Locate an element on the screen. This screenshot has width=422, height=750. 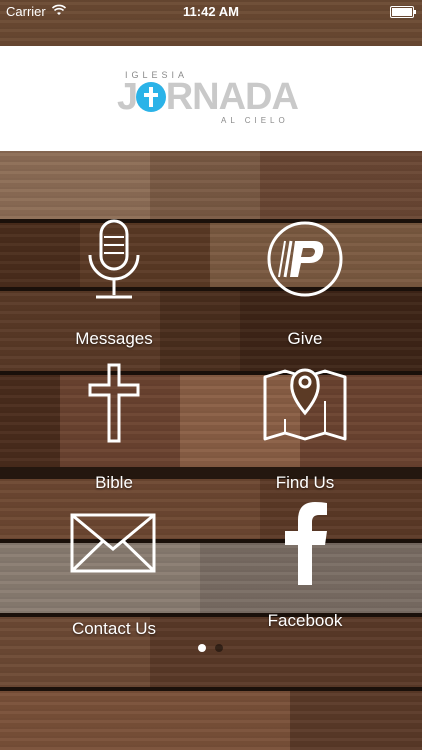
tile-facebook: Facebook is located at coordinates (305, 566).